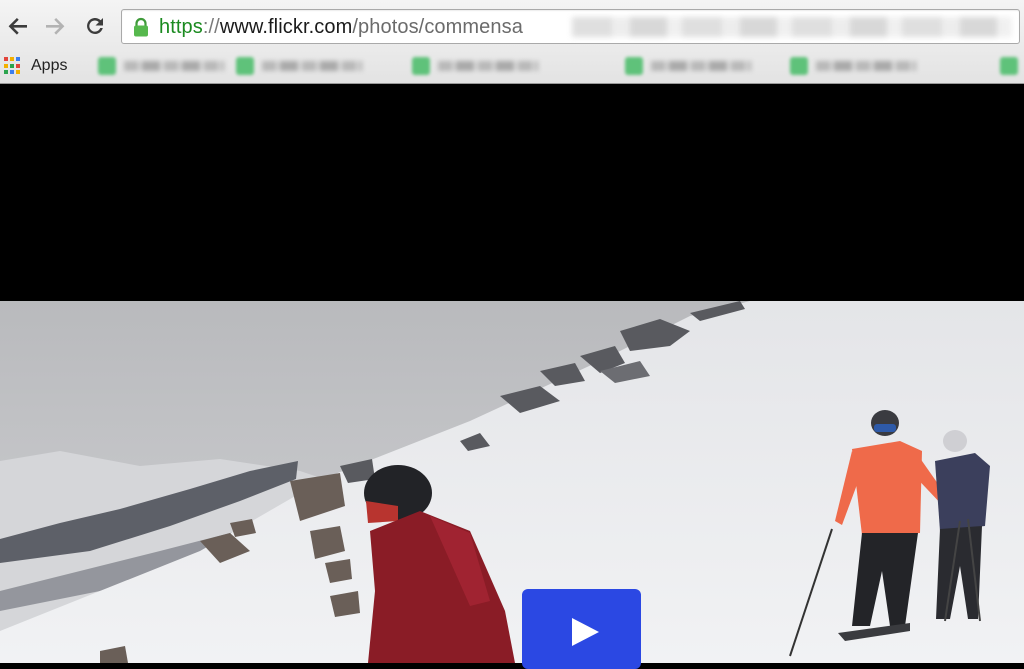 This screenshot has width=1024, height=669. I want to click on reload-button, so click(95, 26).